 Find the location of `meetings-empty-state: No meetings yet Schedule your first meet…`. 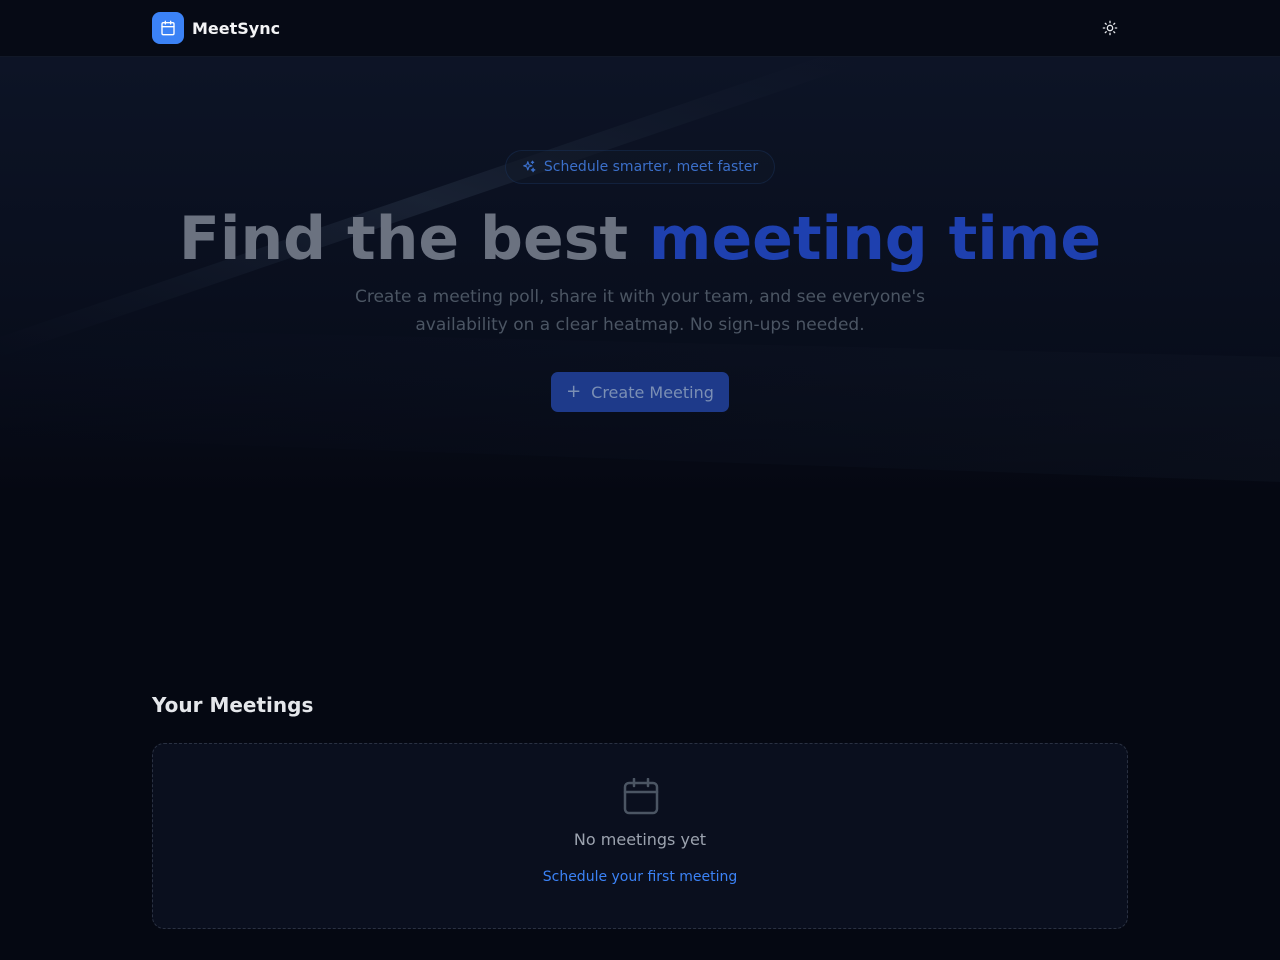

meetings-empty-state: No meetings yet Schedule your first meet… is located at coordinates (640, 836).